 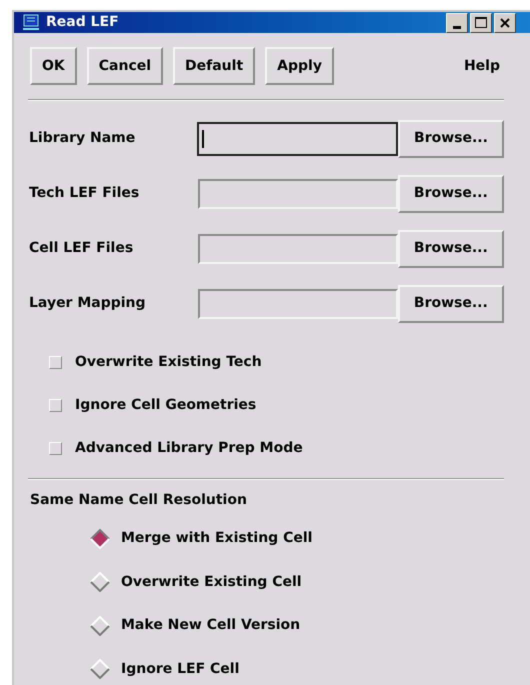 I want to click on radio-label: Overwrite Existing Cell, so click(x=211, y=582).